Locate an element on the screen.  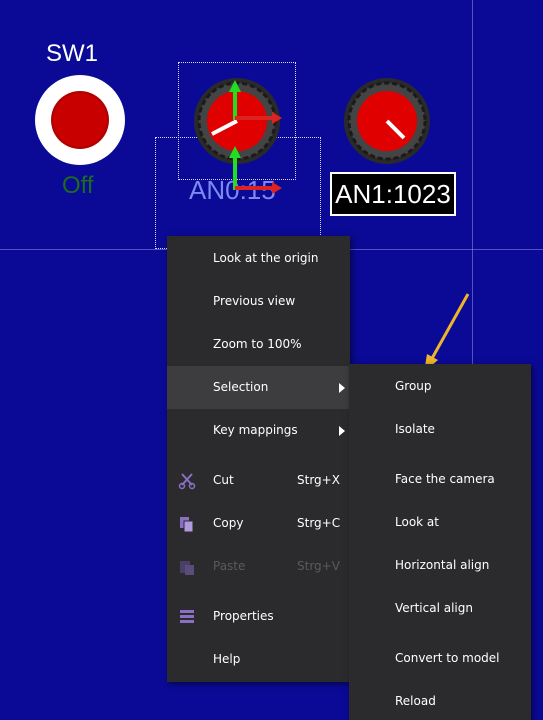
submenu-item-face-camera: Face the camera is located at coordinates (440, 479).